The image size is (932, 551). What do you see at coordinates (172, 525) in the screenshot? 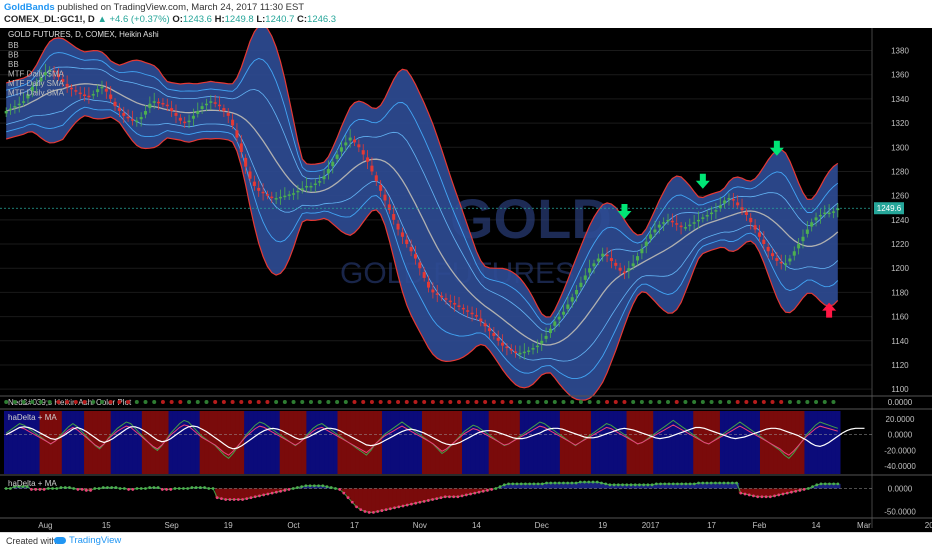
I see `time-tick-label: Sep` at bounding box center [172, 525].